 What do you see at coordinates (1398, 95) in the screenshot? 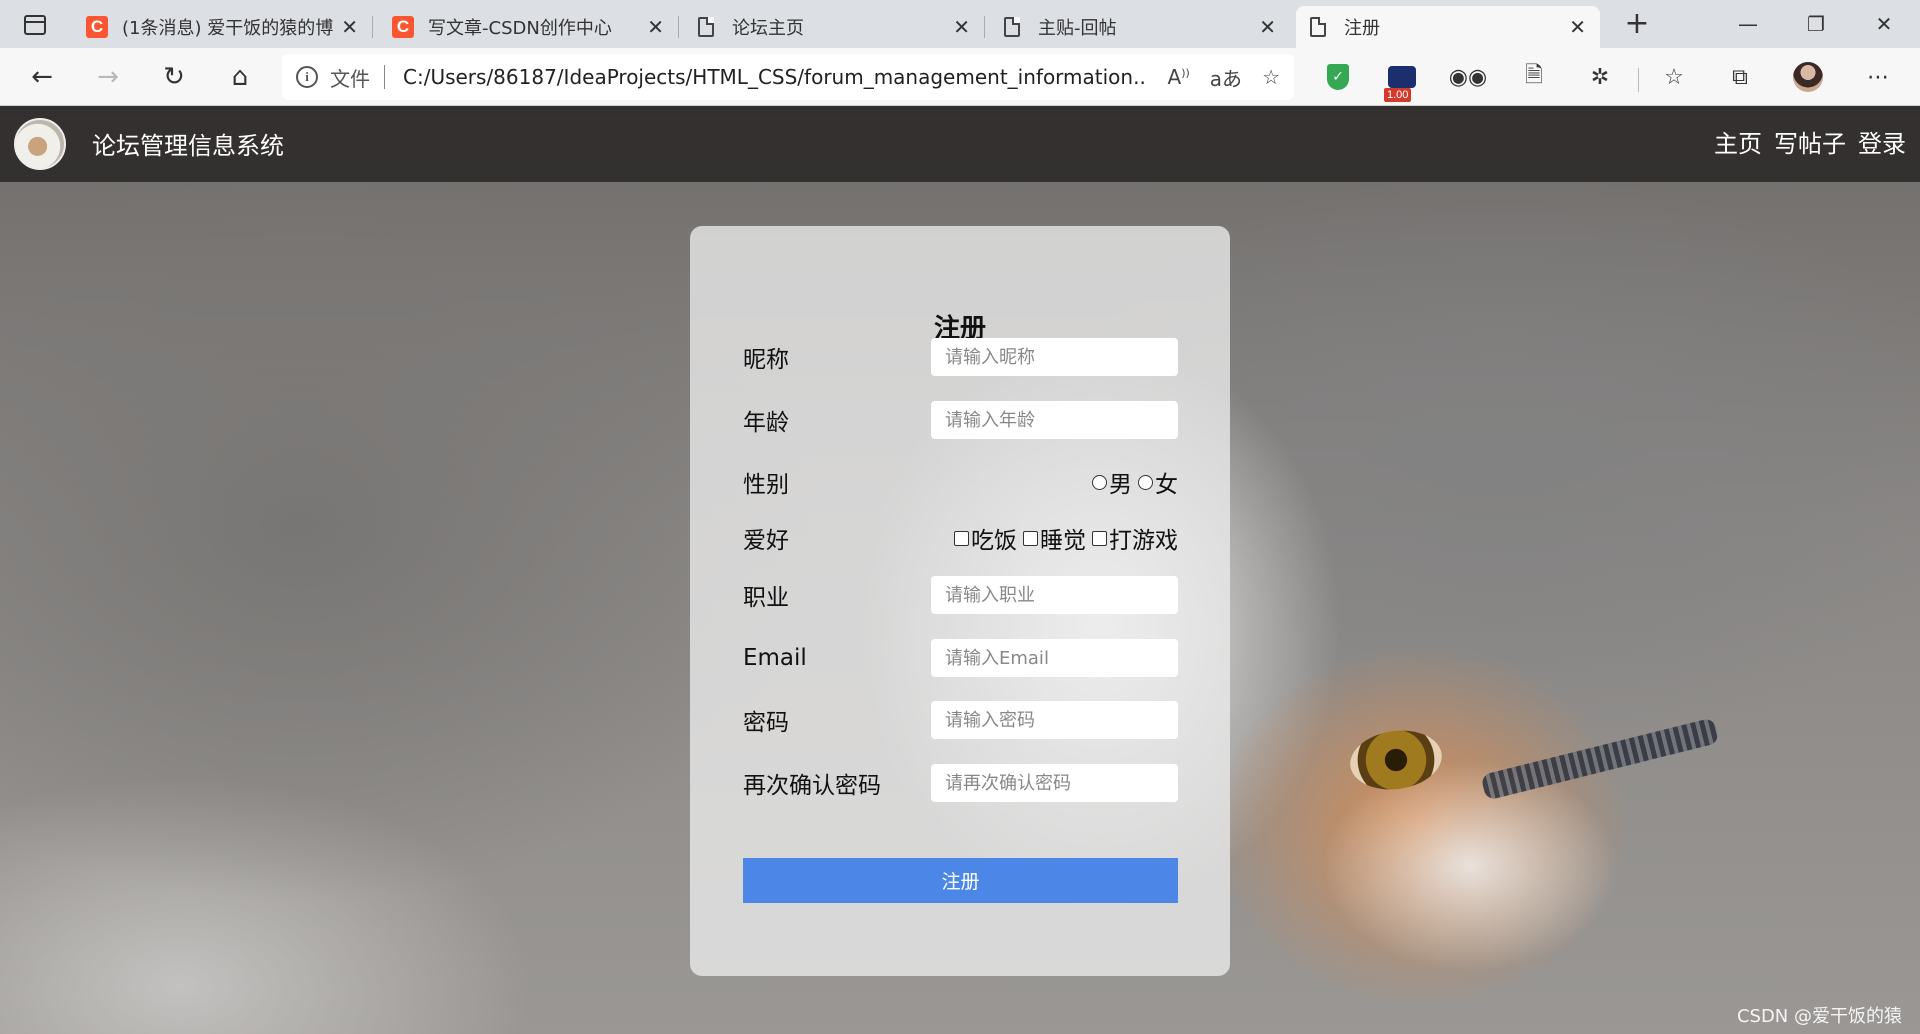
I see `extension-badge: 1.00` at bounding box center [1398, 95].